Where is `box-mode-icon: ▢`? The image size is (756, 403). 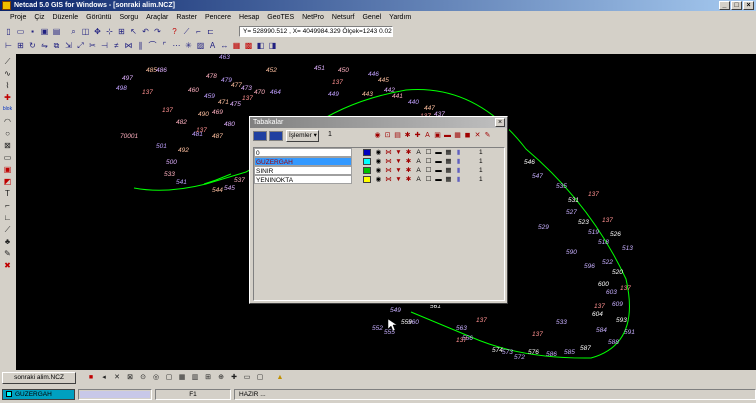
box-mode-icon: ▢ is located at coordinates (260, 378).